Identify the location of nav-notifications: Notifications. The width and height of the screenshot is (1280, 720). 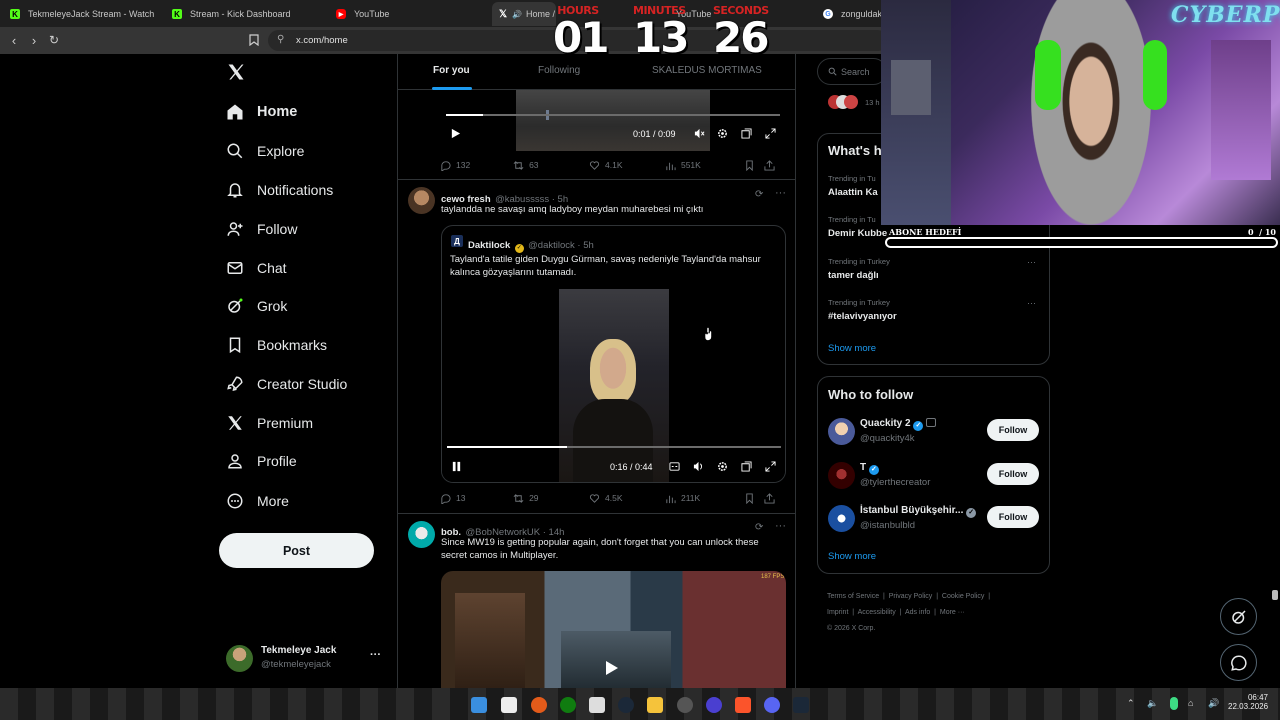
(279, 190).